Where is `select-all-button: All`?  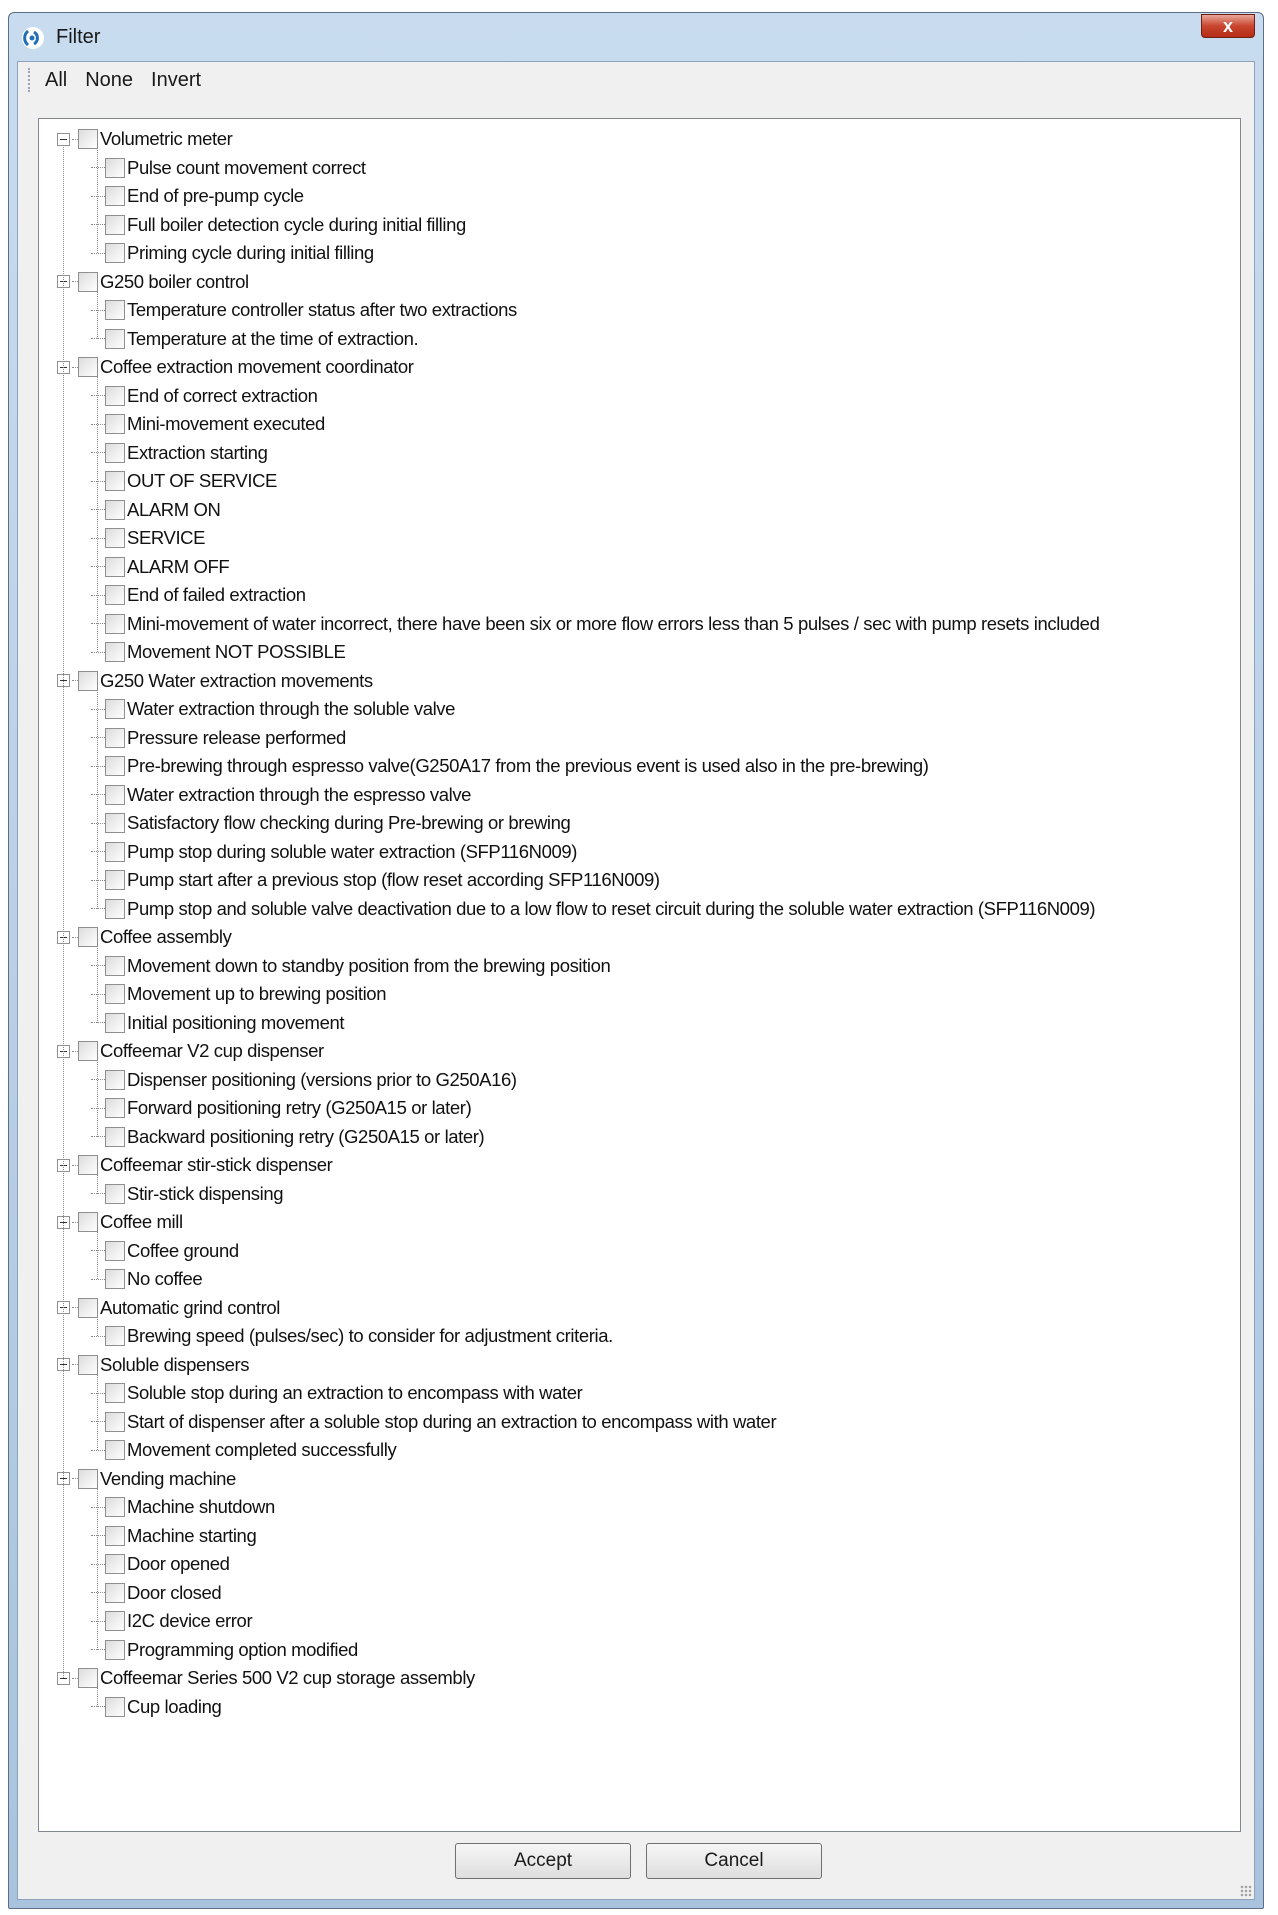
select-all-button: All is located at coordinates (56, 80).